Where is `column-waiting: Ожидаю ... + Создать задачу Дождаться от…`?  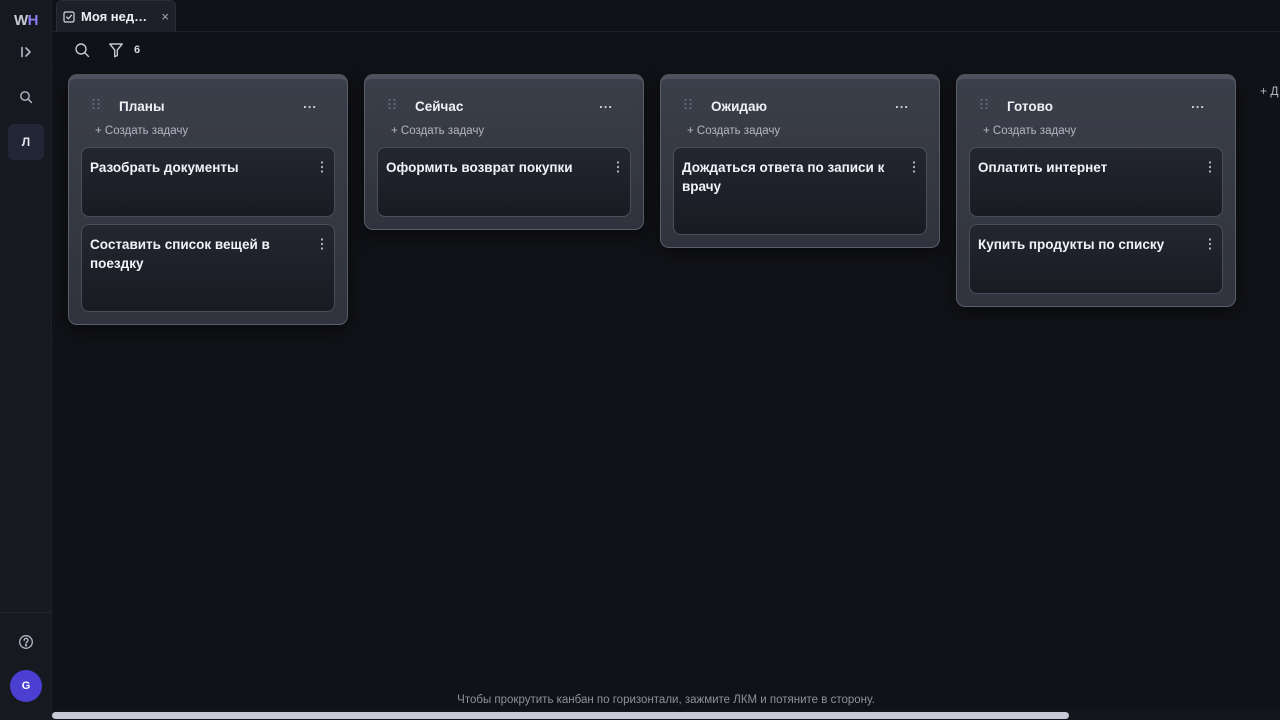
column-waiting: Ожидаю ... + Создать задачу Дождаться от… is located at coordinates (800, 161).